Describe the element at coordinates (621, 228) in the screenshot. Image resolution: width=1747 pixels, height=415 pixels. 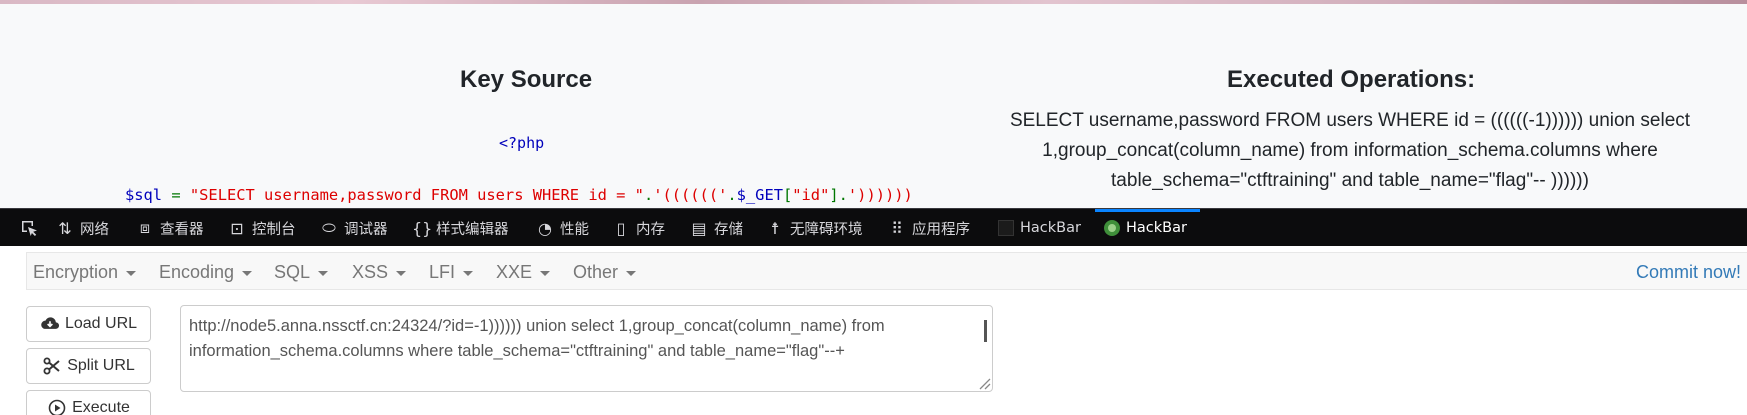
I see `memory-icon: ▯` at that location.